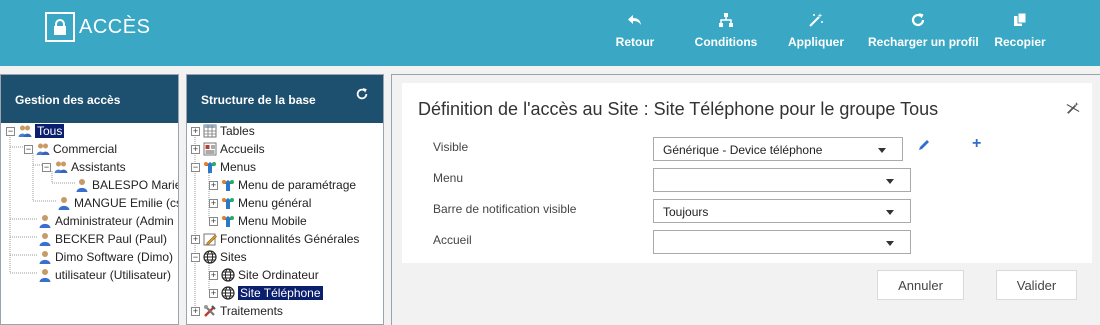 The height and width of the screenshot is (325, 1100). I want to click on structure-panel-header: Structure de la base, so click(285, 99).